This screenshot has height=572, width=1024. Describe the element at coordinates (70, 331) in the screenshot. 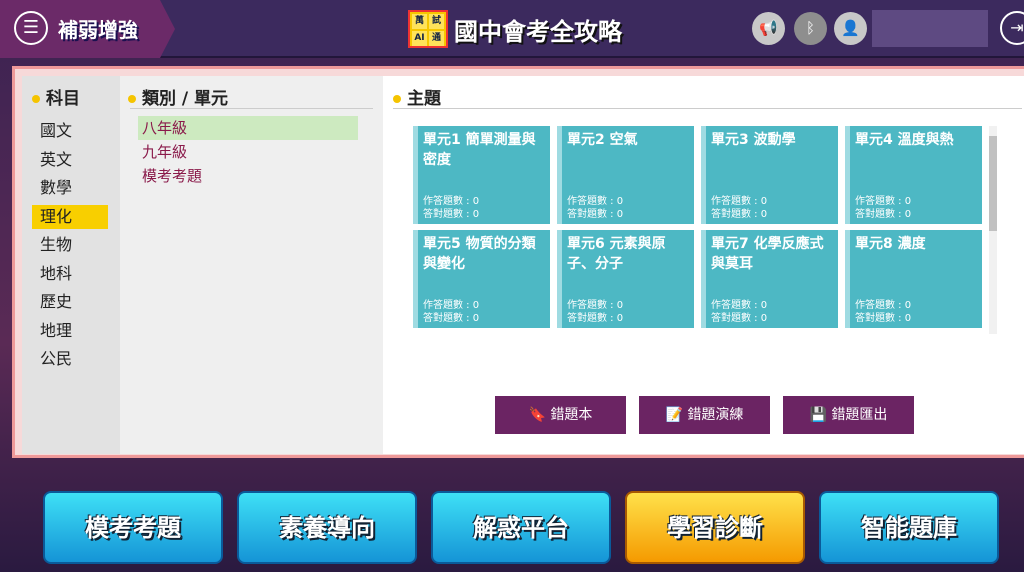

I see `subject-item: 地理` at that location.